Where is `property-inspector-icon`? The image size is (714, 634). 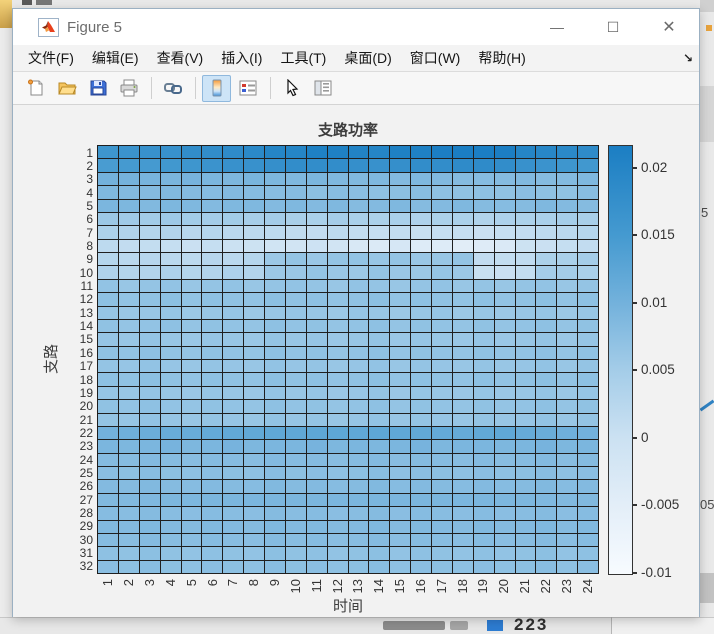
property-inspector-icon is located at coordinates (322, 88).